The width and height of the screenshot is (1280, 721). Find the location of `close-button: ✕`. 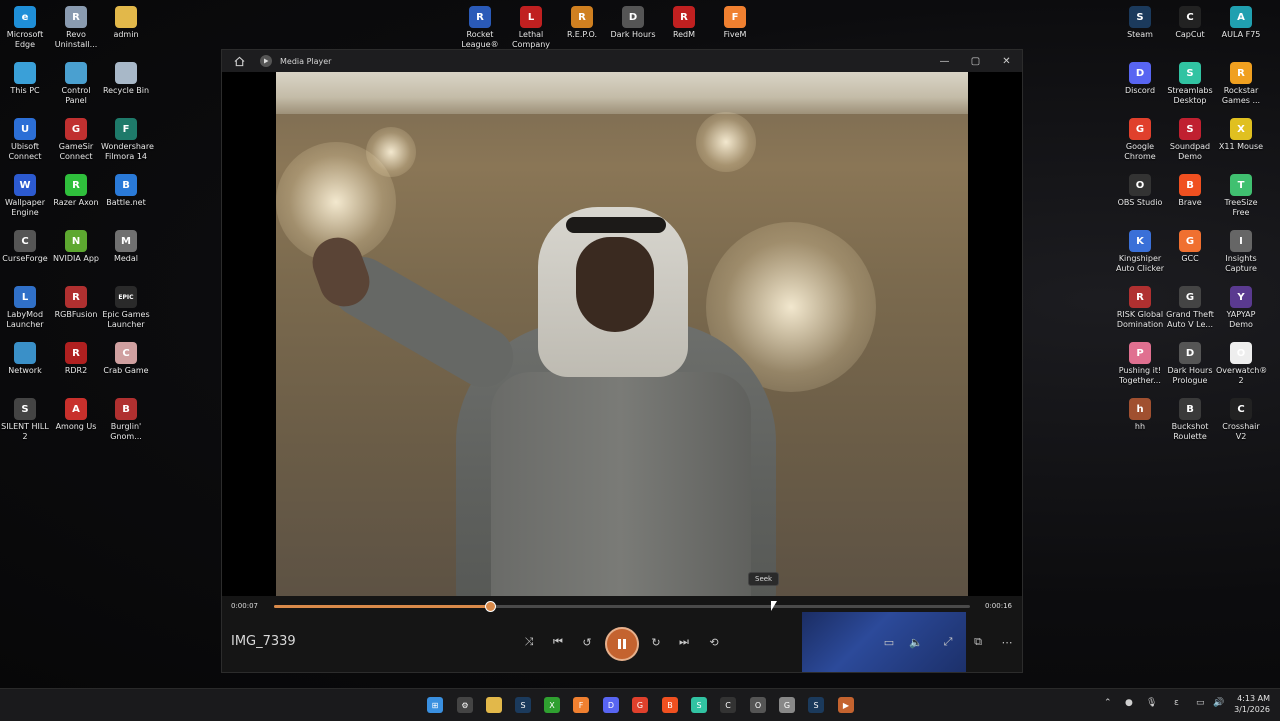

close-button: ✕ is located at coordinates (1006, 61).